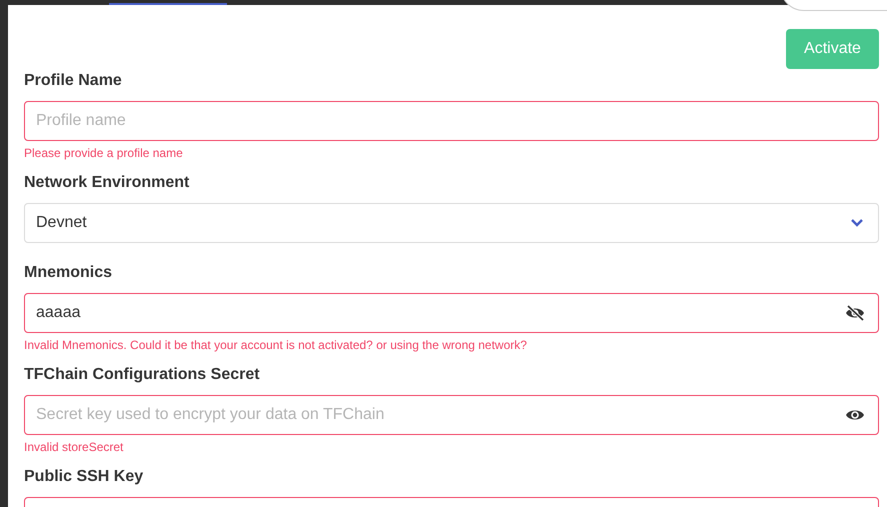  Describe the element at coordinates (276, 345) in the screenshot. I see `error-message: Invalid Mnemonics. Could it be that your account is not activated? or using the wrong network?` at that location.